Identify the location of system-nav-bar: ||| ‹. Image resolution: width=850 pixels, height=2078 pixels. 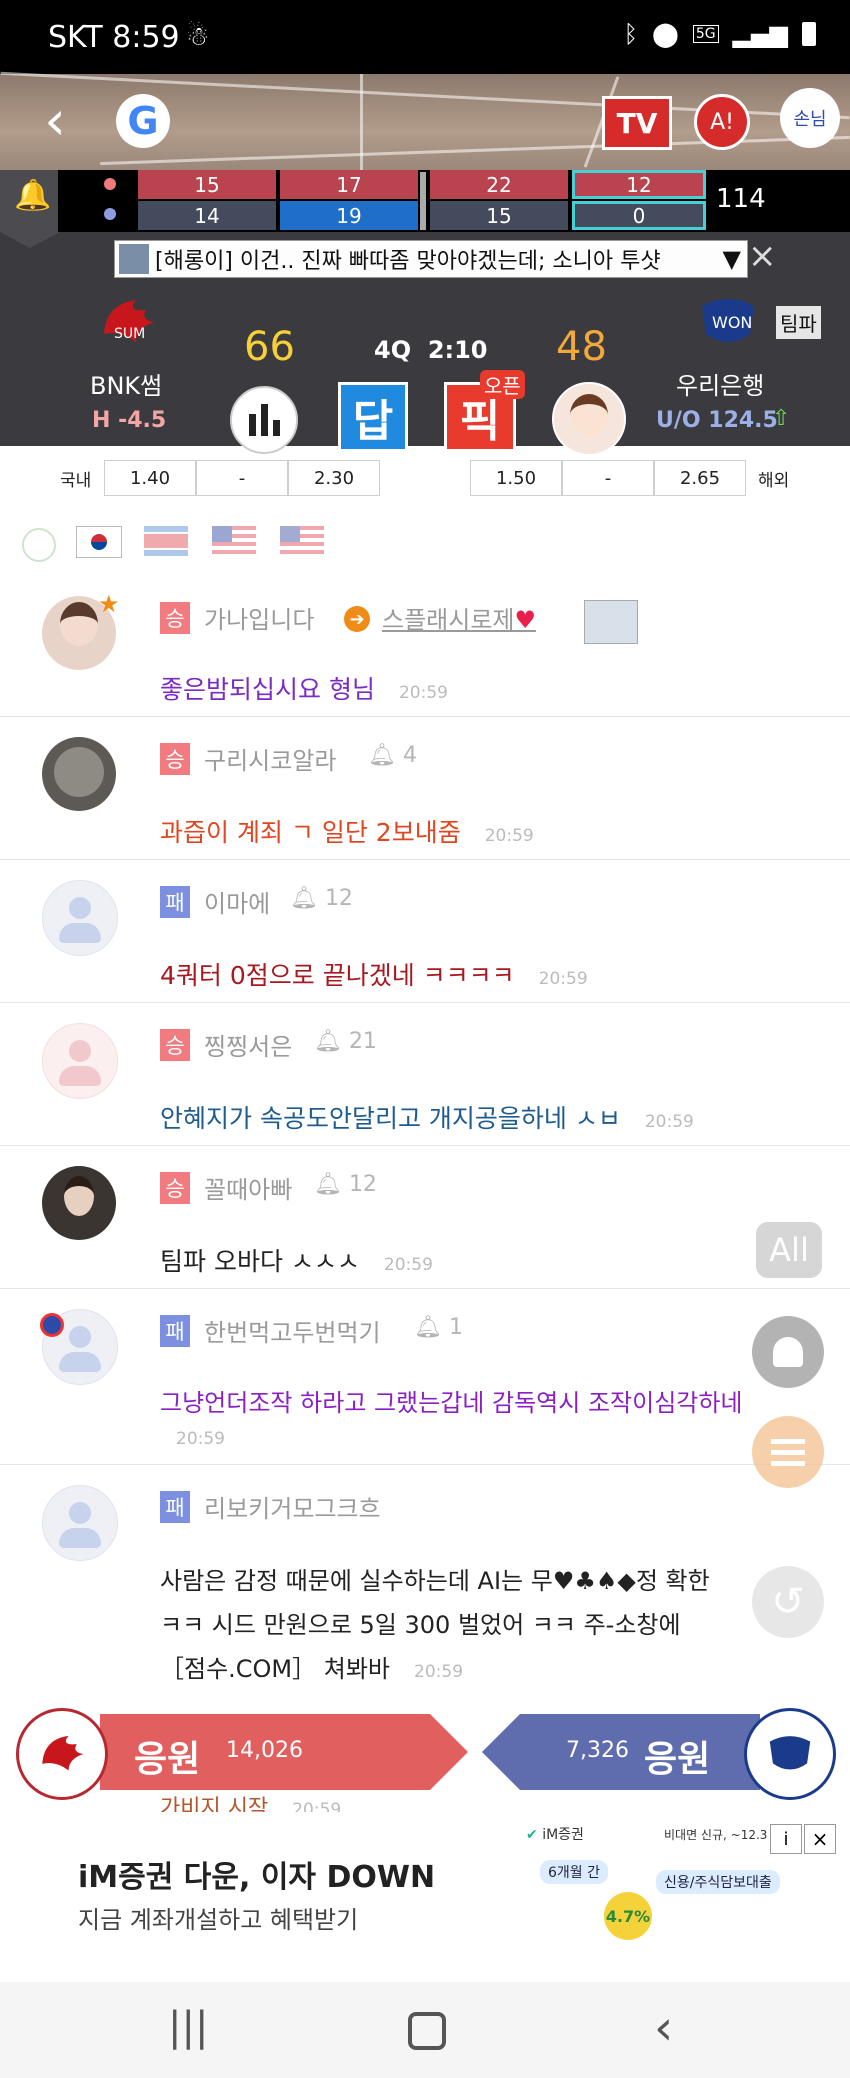
(425, 2030).